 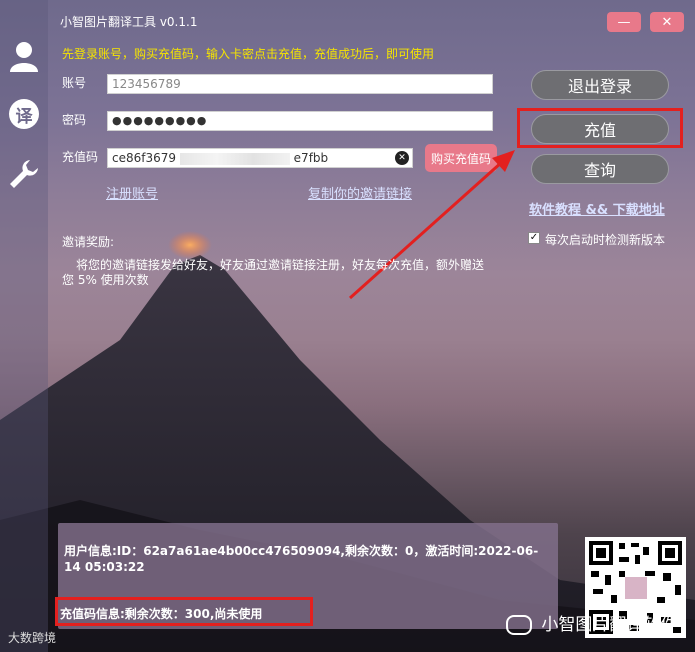 I want to click on brand-watermark: 小智图片翻译软件, so click(x=591, y=622).